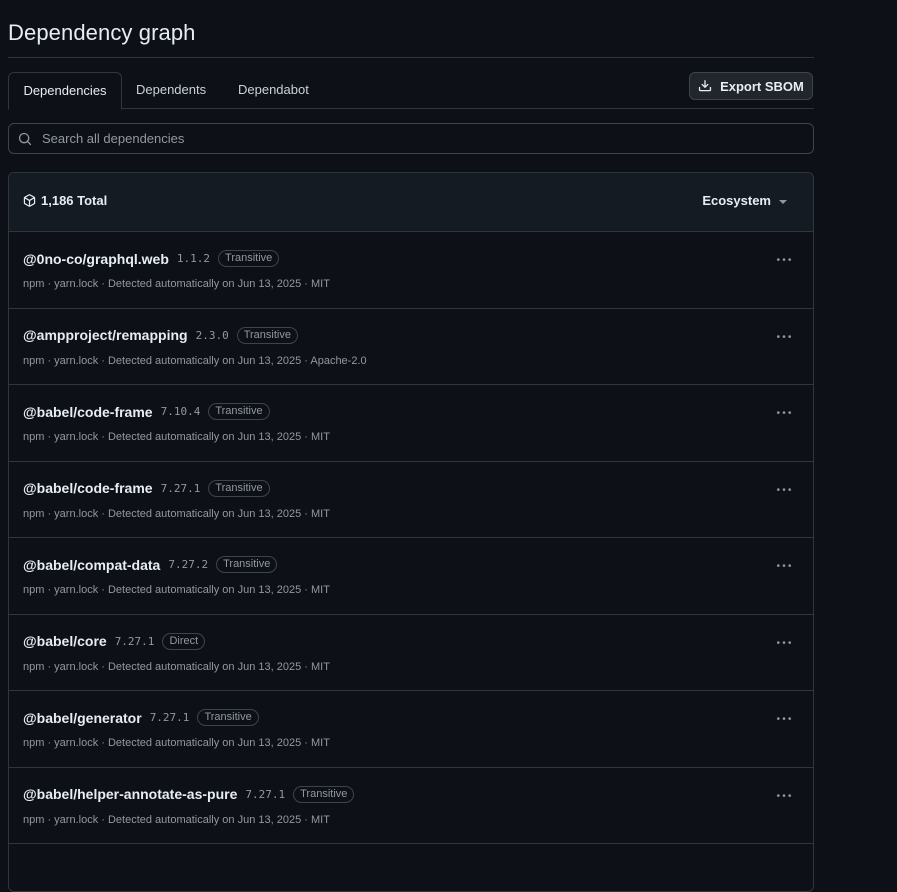  I want to click on package-version: 7.27.2, so click(188, 564).